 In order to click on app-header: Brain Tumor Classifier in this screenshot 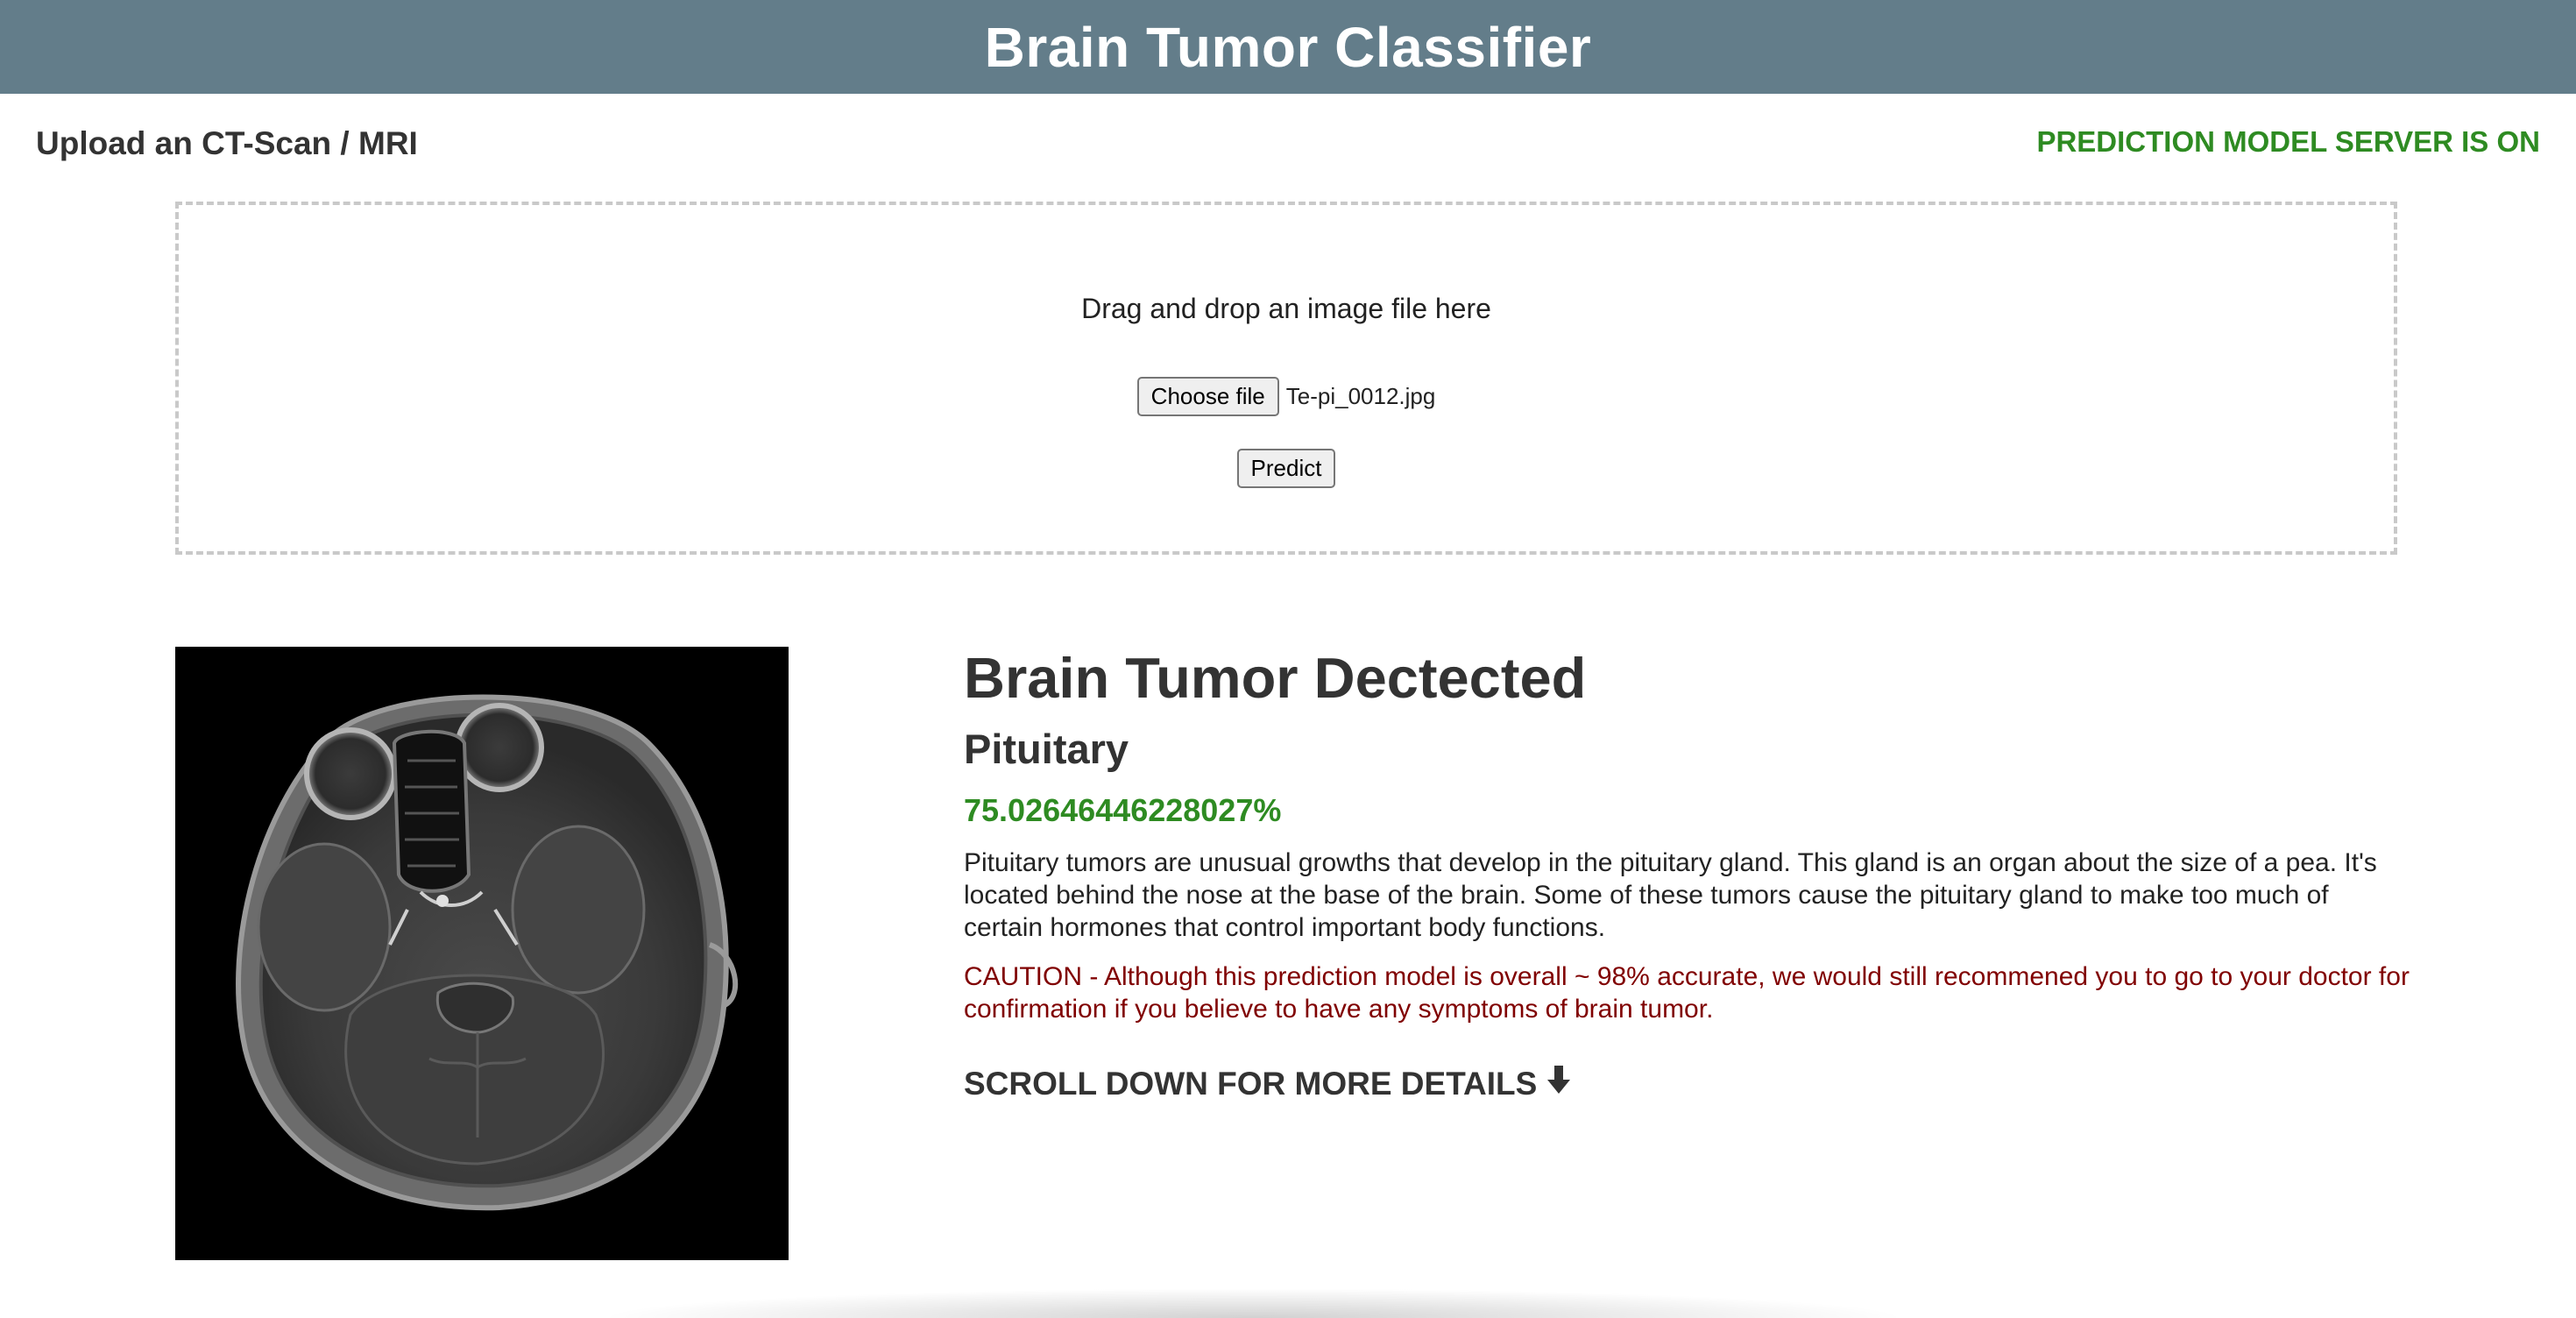, I will do `click(1288, 47)`.